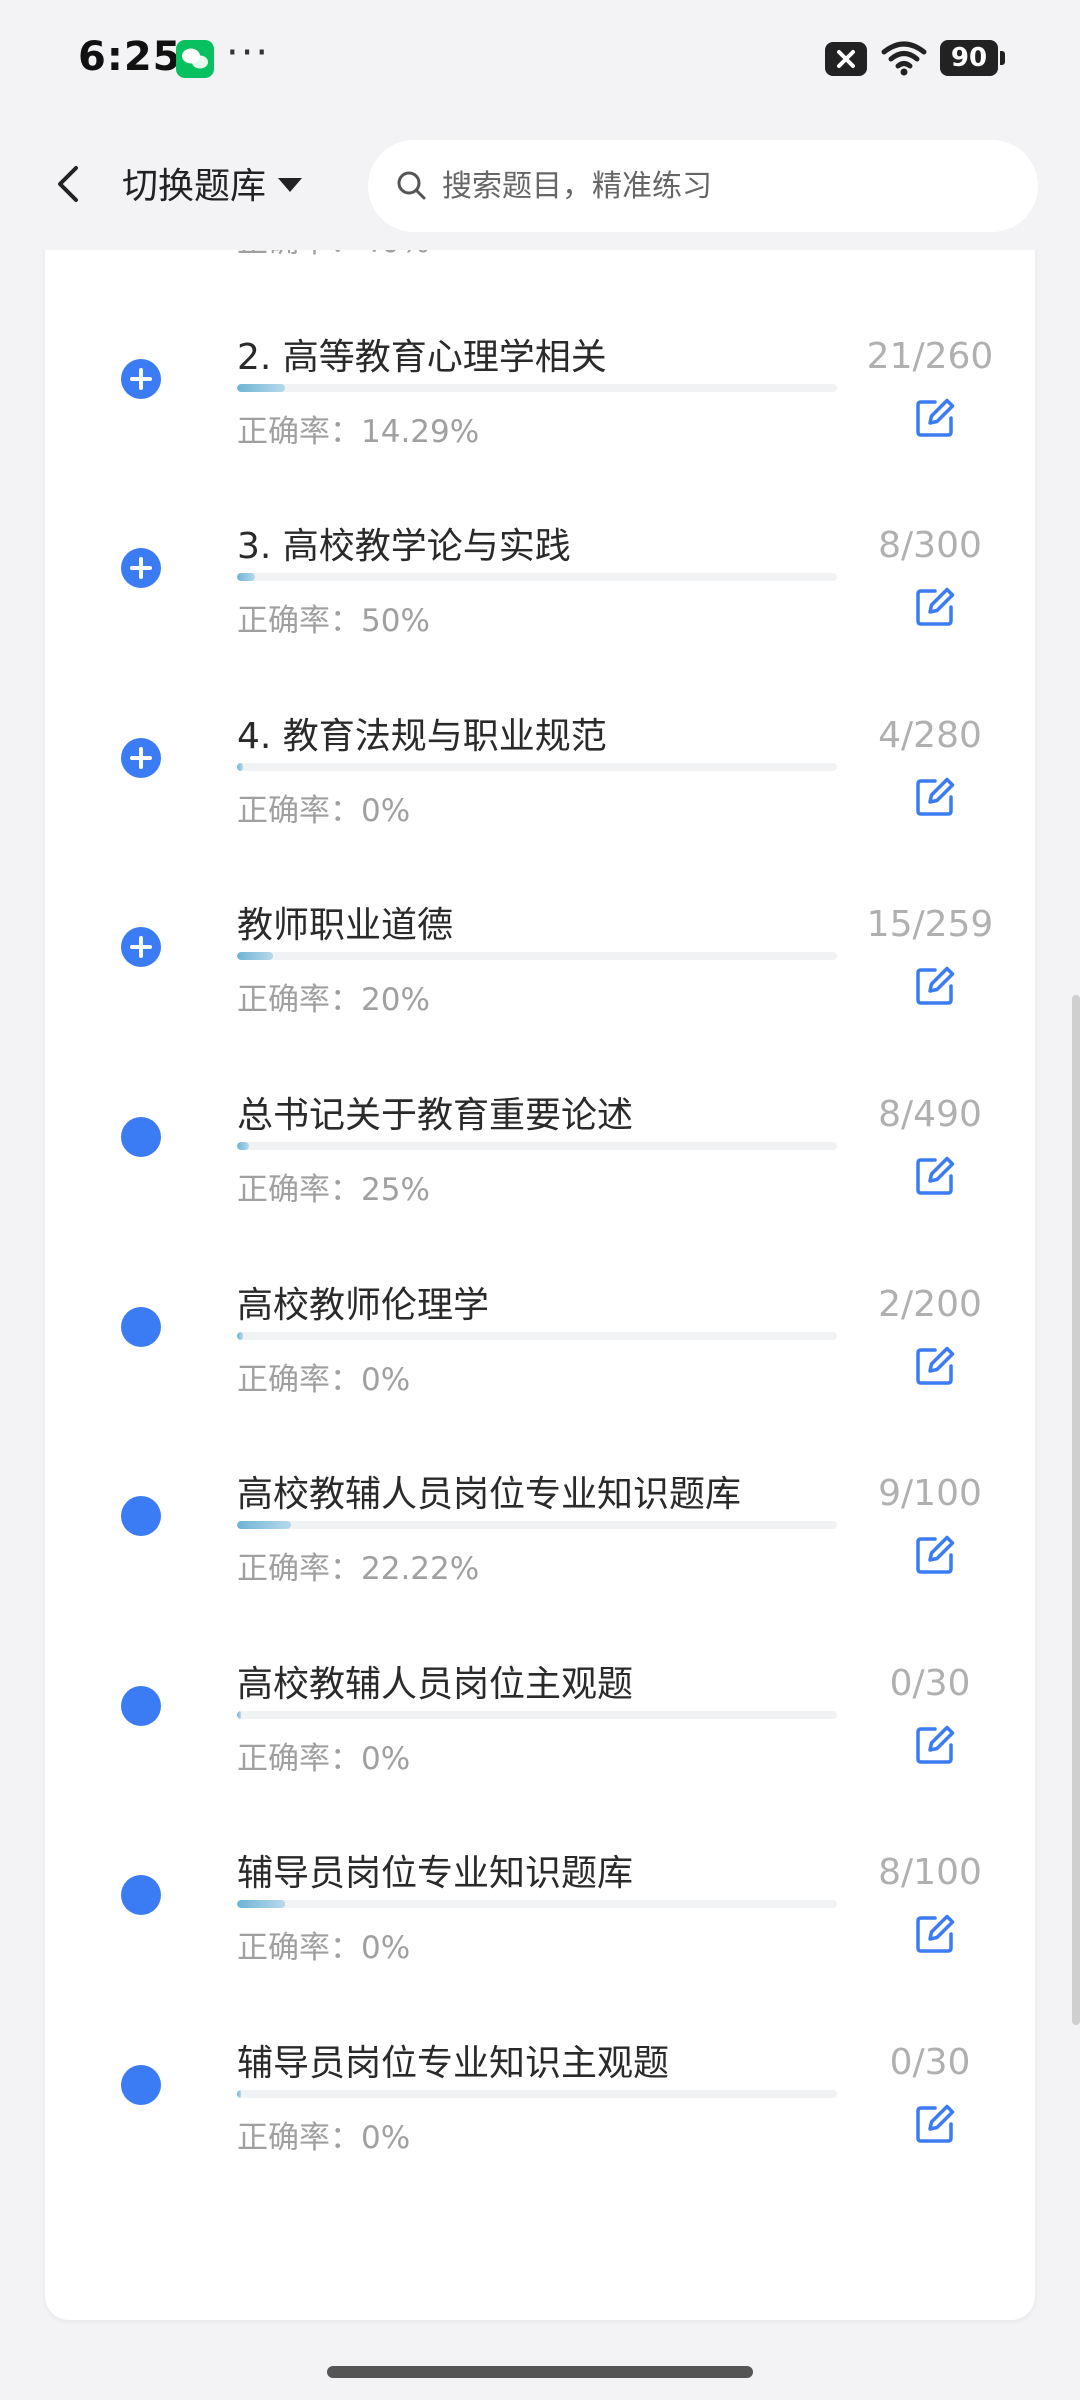  I want to click on list-item: 总书记关于教育重要论述正确率：25% 8/490, so click(540, 1145).